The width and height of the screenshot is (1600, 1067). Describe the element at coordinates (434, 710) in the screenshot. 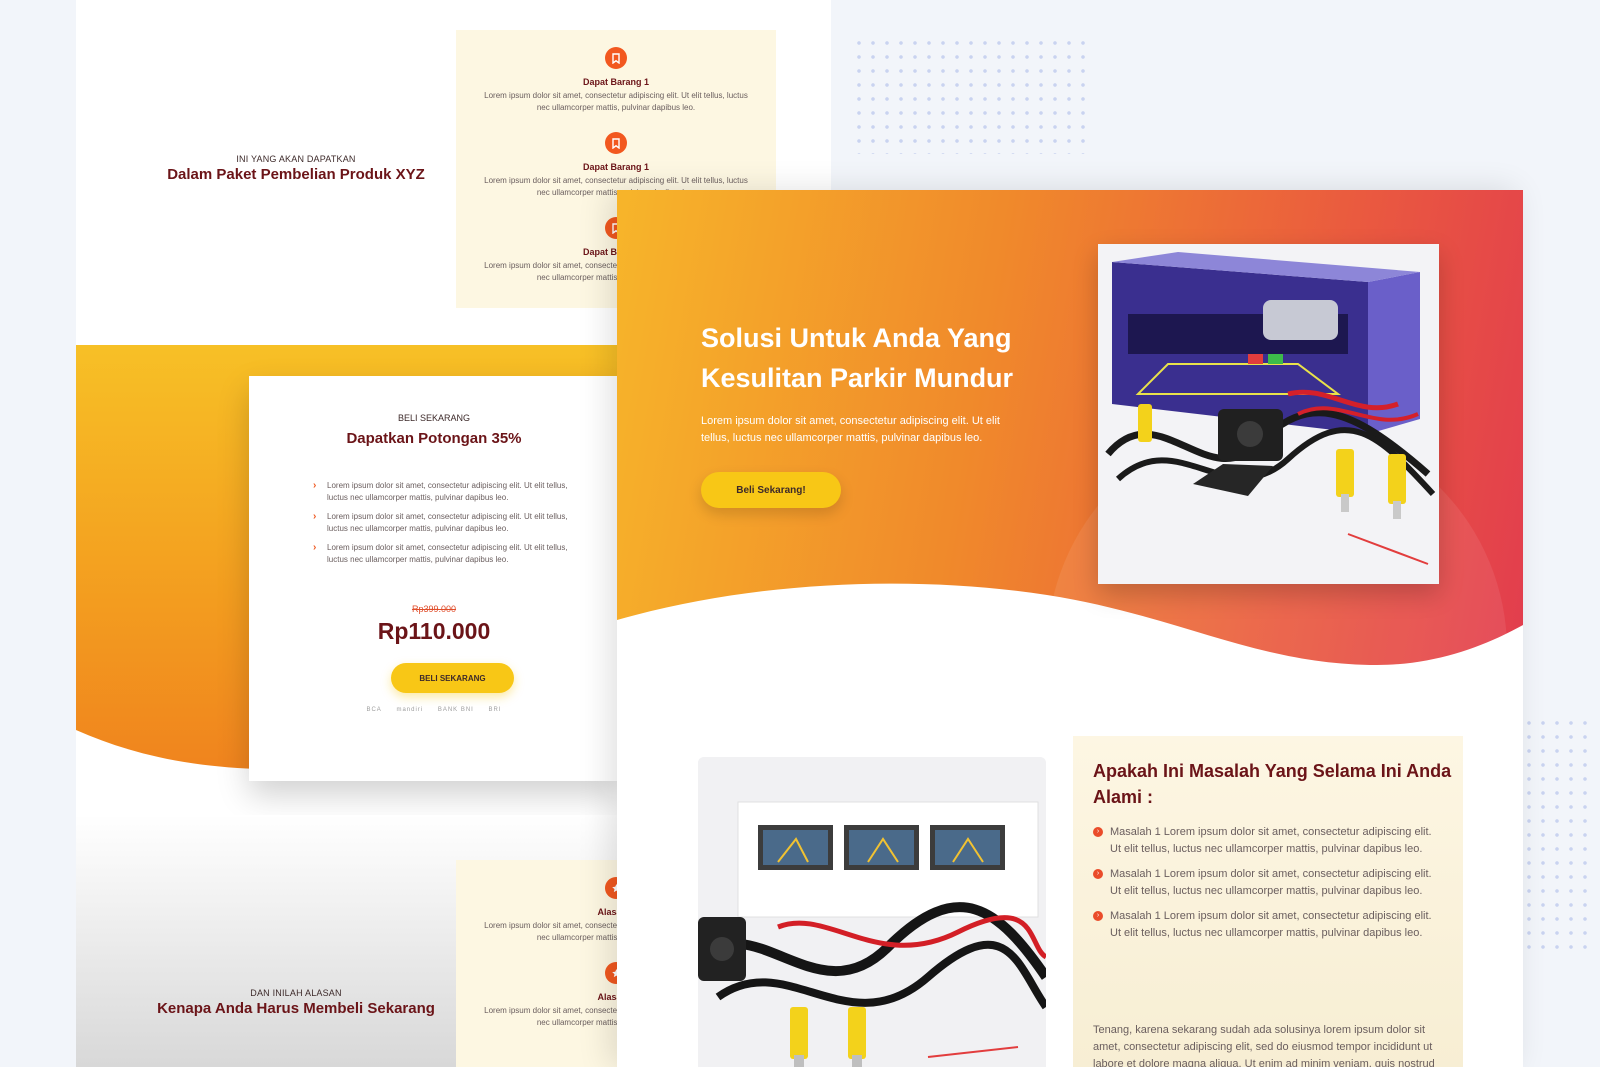

I see `payment-logos: BCA mandiri BANK BNI BRI` at that location.